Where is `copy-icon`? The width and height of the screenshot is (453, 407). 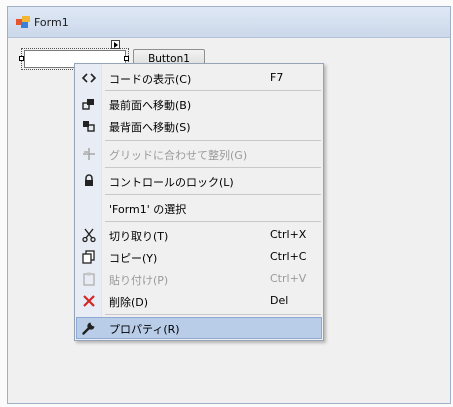
copy-icon is located at coordinates (88, 257).